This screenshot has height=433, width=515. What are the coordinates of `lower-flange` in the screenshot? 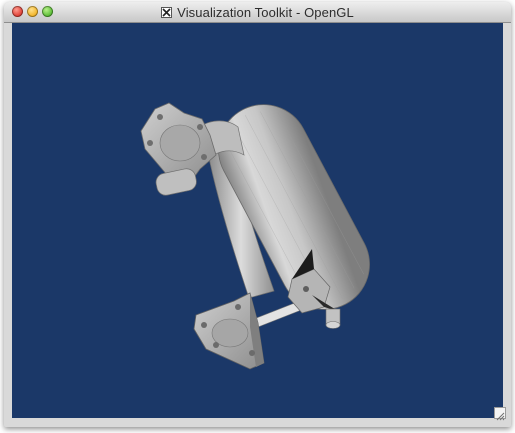 It's located at (229, 331).